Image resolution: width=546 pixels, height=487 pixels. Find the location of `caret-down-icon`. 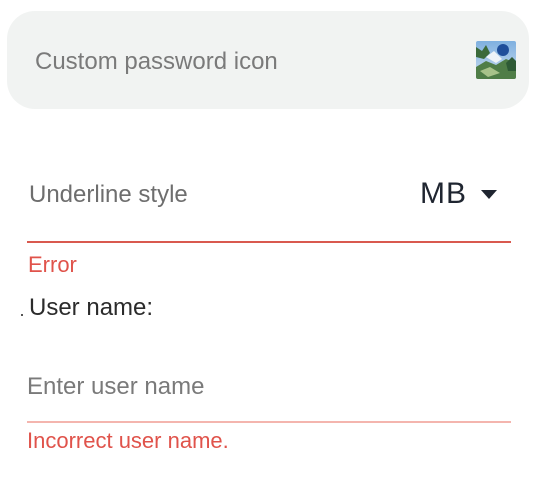

caret-down-icon is located at coordinates (489, 194).